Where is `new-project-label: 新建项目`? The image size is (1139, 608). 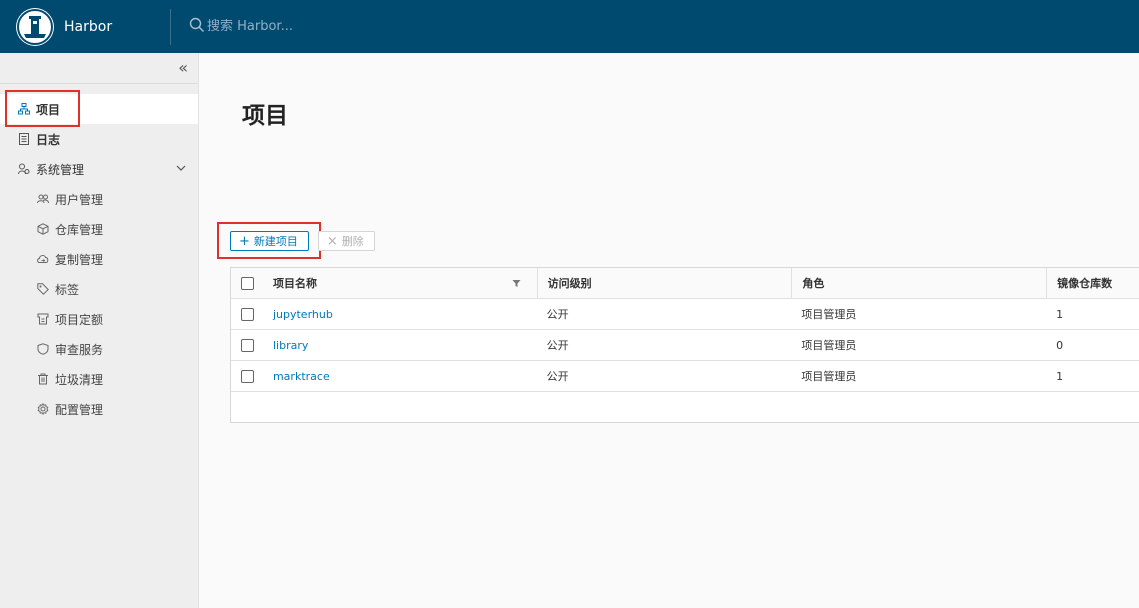
new-project-label: 新建项目 is located at coordinates (275, 241).